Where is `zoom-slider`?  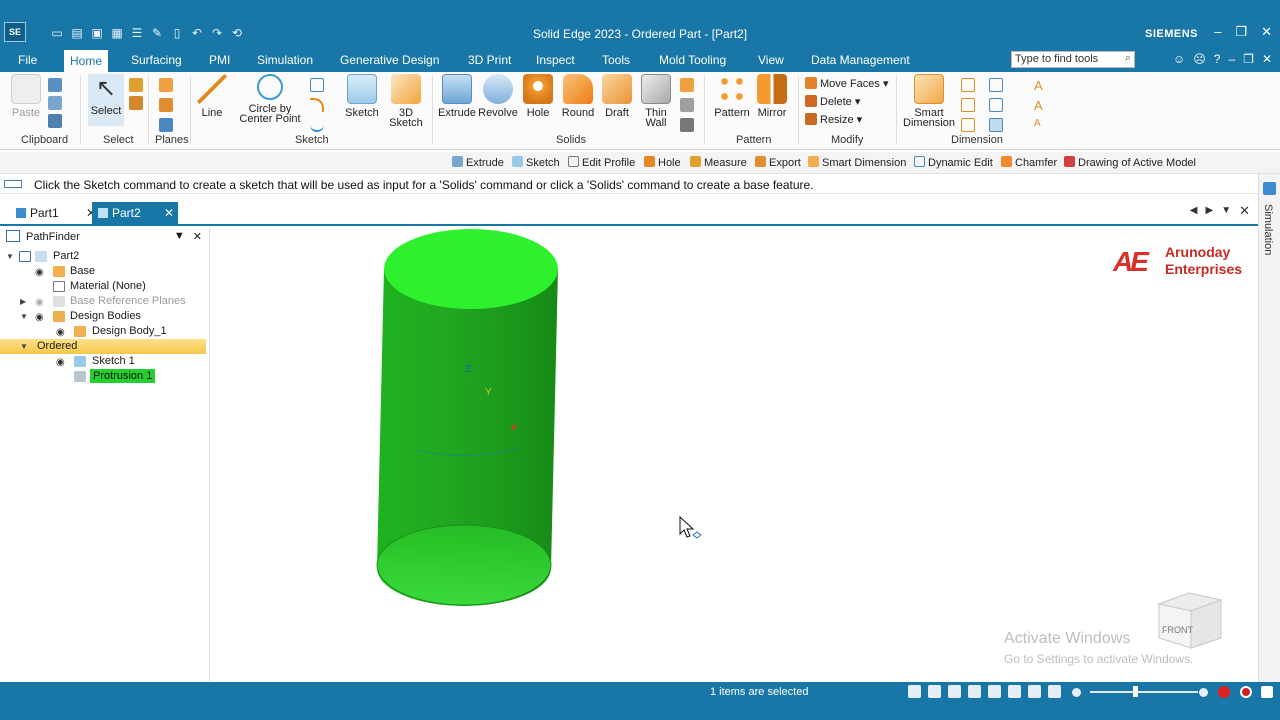
zoom-slider is located at coordinates (1144, 692).